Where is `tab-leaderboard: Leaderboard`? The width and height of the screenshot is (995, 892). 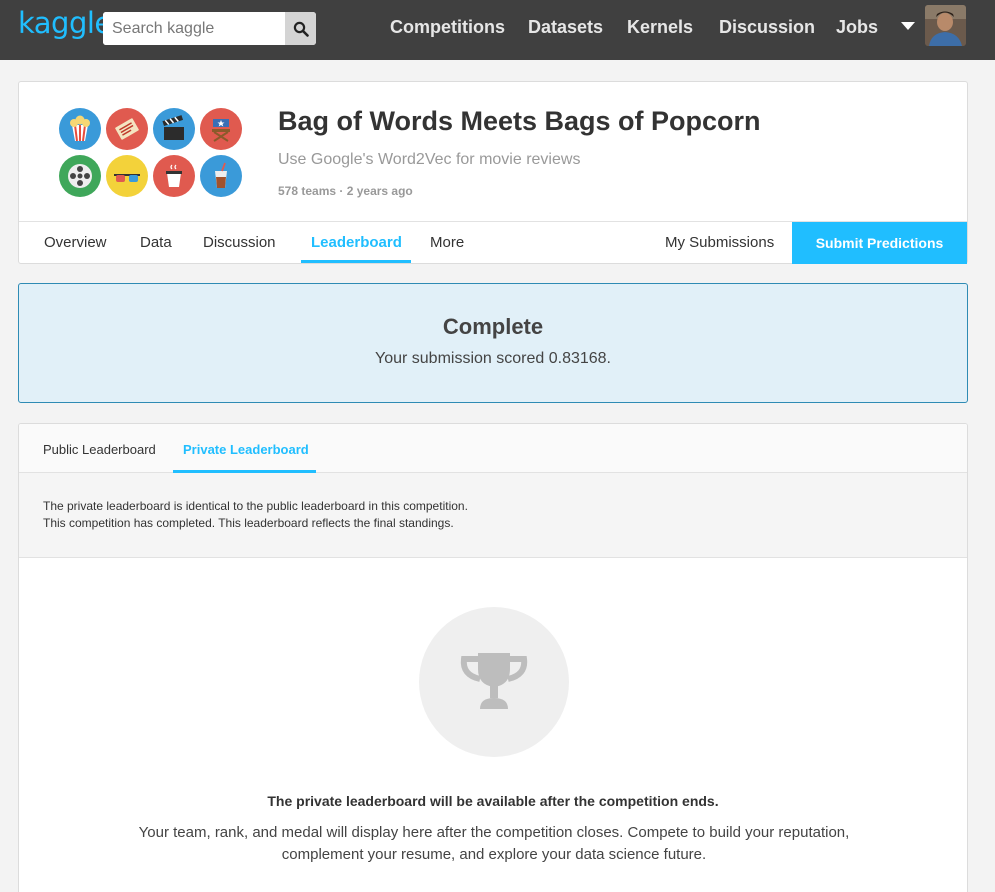 tab-leaderboard: Leaderboard is located at coordinates (356, 242).